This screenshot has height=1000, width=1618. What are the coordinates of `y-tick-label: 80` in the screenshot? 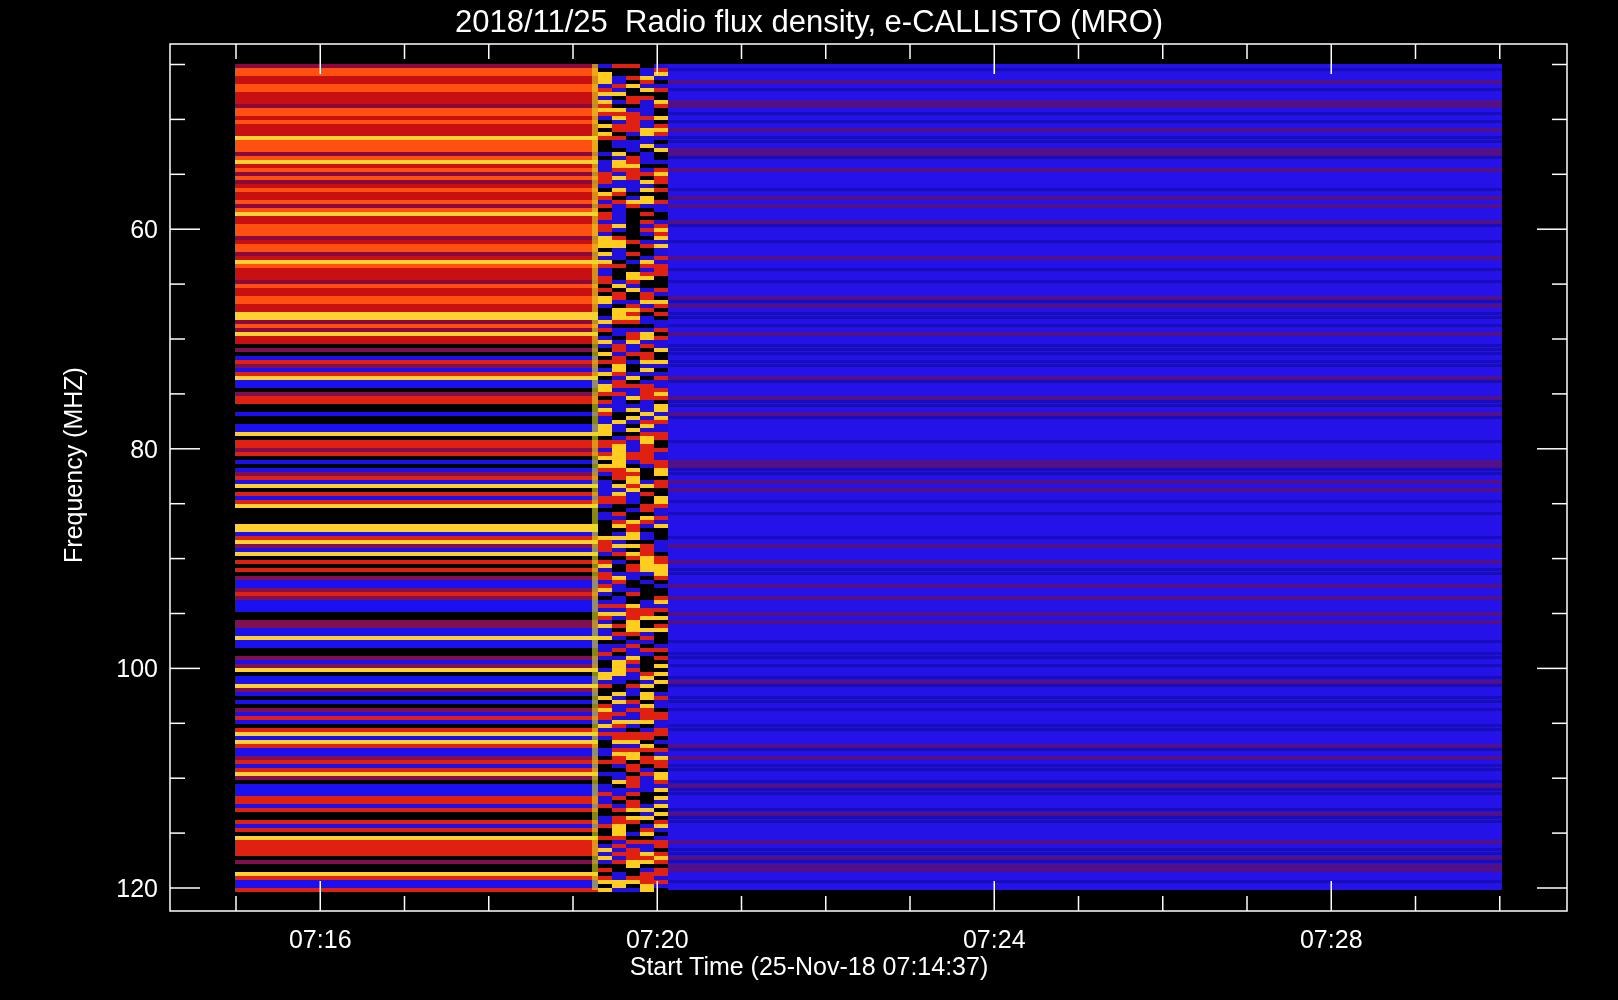 It's located at (144, 448).